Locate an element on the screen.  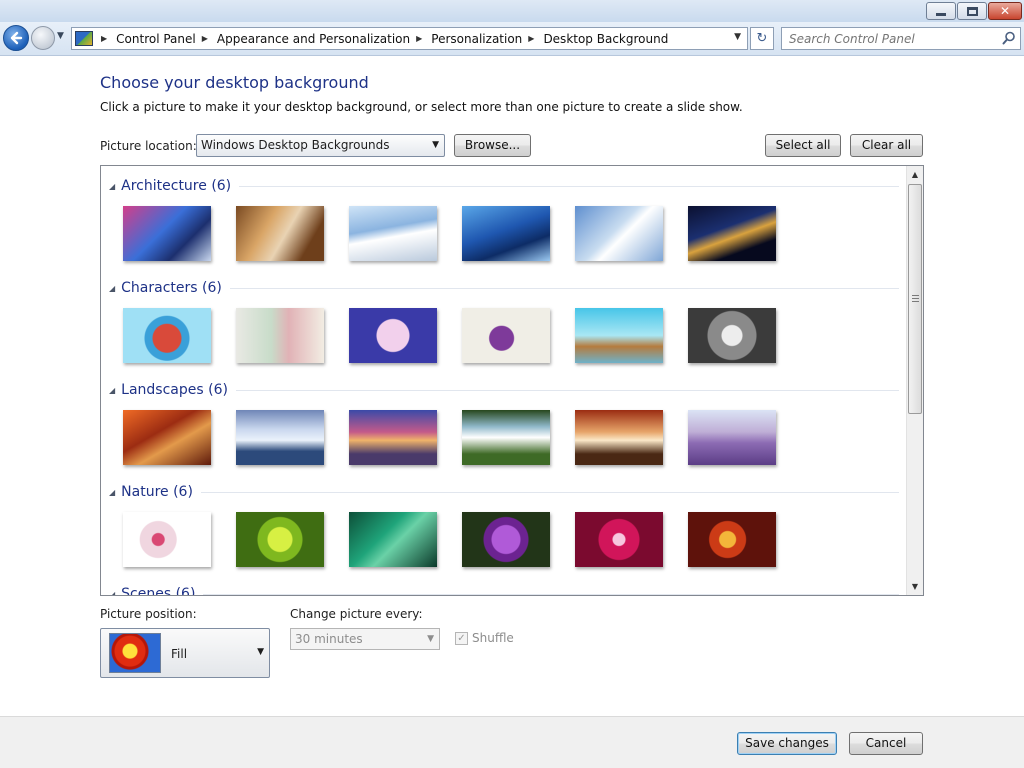
category-title: Architecture (6) is located at coordinates (176, 186).